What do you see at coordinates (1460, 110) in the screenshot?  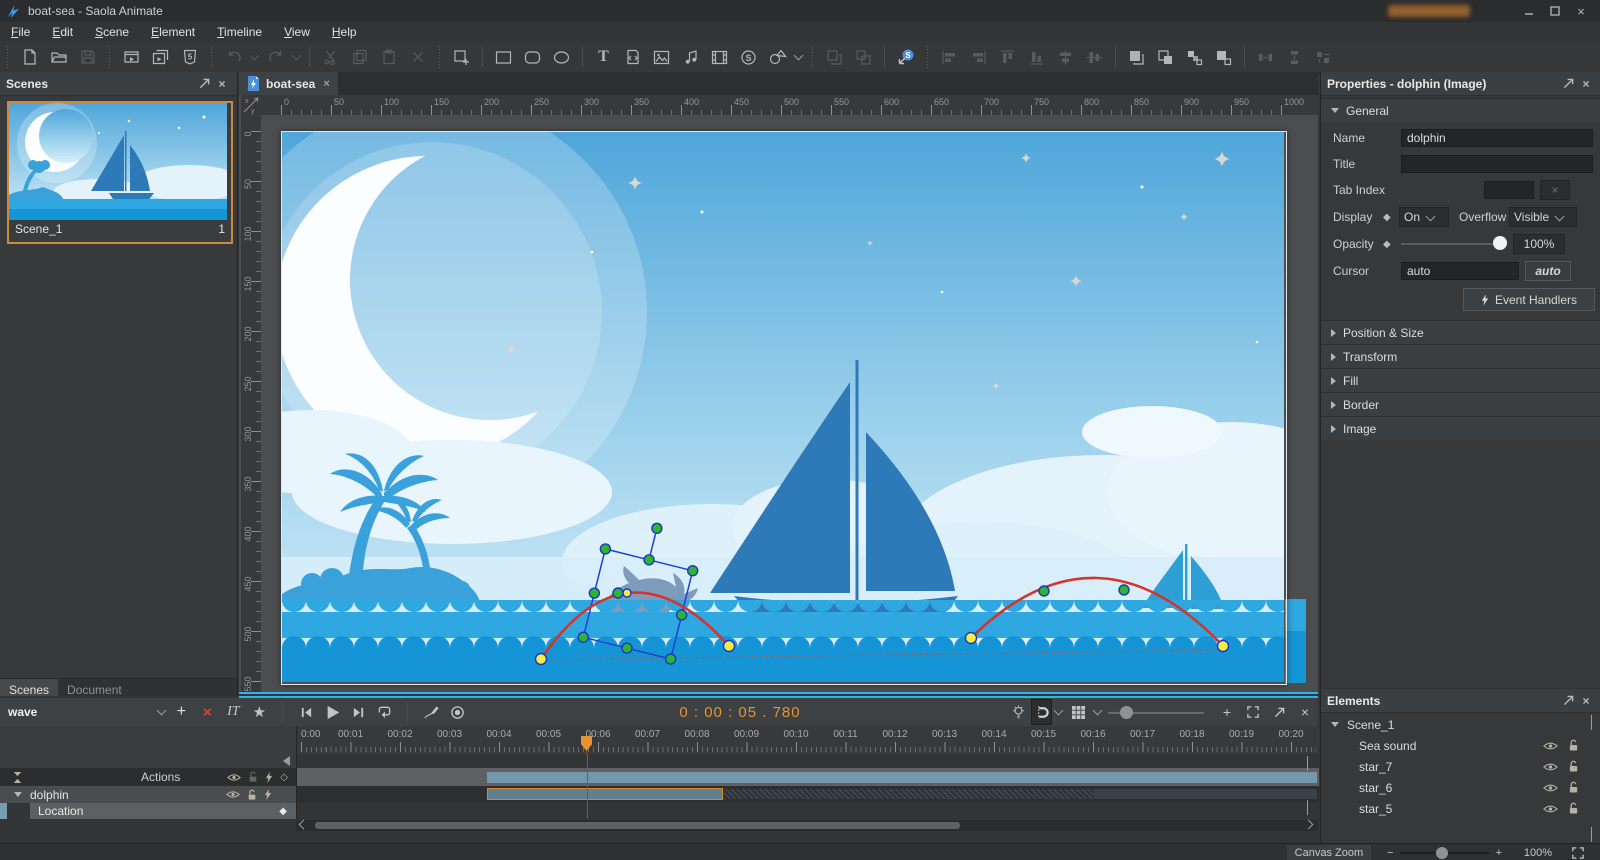 I see `section-general: General` at bounding box center [1460, 110].